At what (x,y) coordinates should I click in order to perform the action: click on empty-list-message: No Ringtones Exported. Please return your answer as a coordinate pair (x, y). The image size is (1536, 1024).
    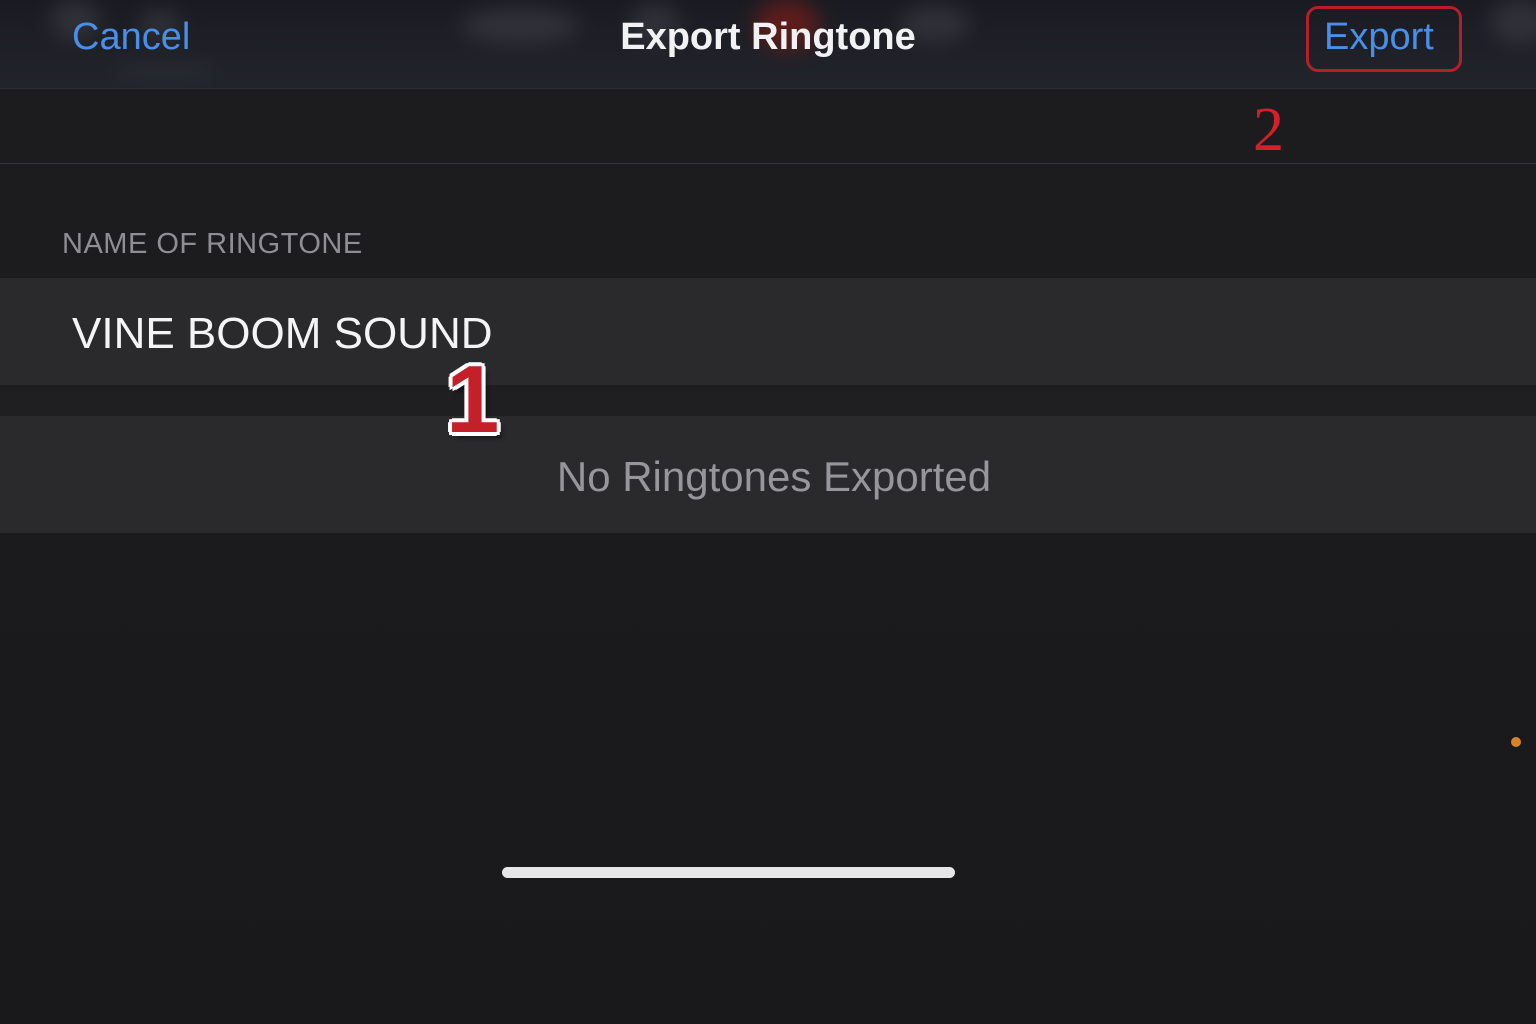
    Looking at the image, I should click on (774, 476).